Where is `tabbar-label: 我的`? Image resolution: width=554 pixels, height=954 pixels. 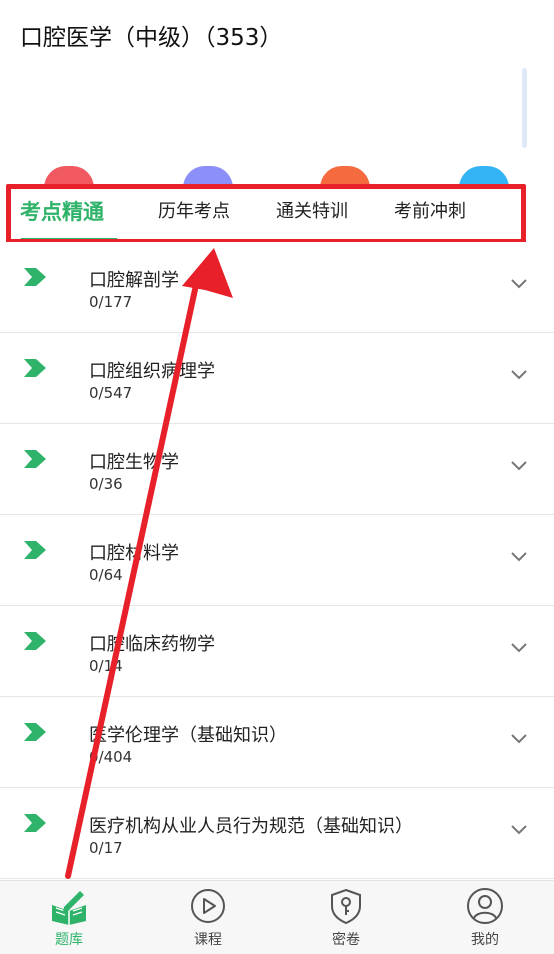 tabbar-label: 我的 is located at coordinates (485, 940).